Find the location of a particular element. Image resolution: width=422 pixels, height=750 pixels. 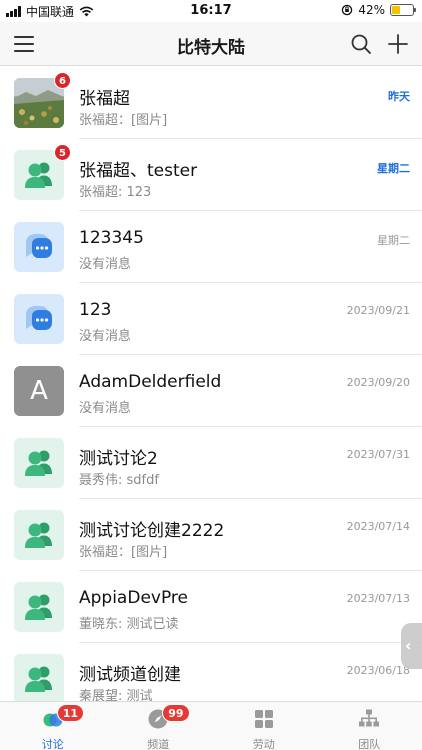

conversation-row: 123 没有消息 2023/09/21 is located at coordinates (211, 319).